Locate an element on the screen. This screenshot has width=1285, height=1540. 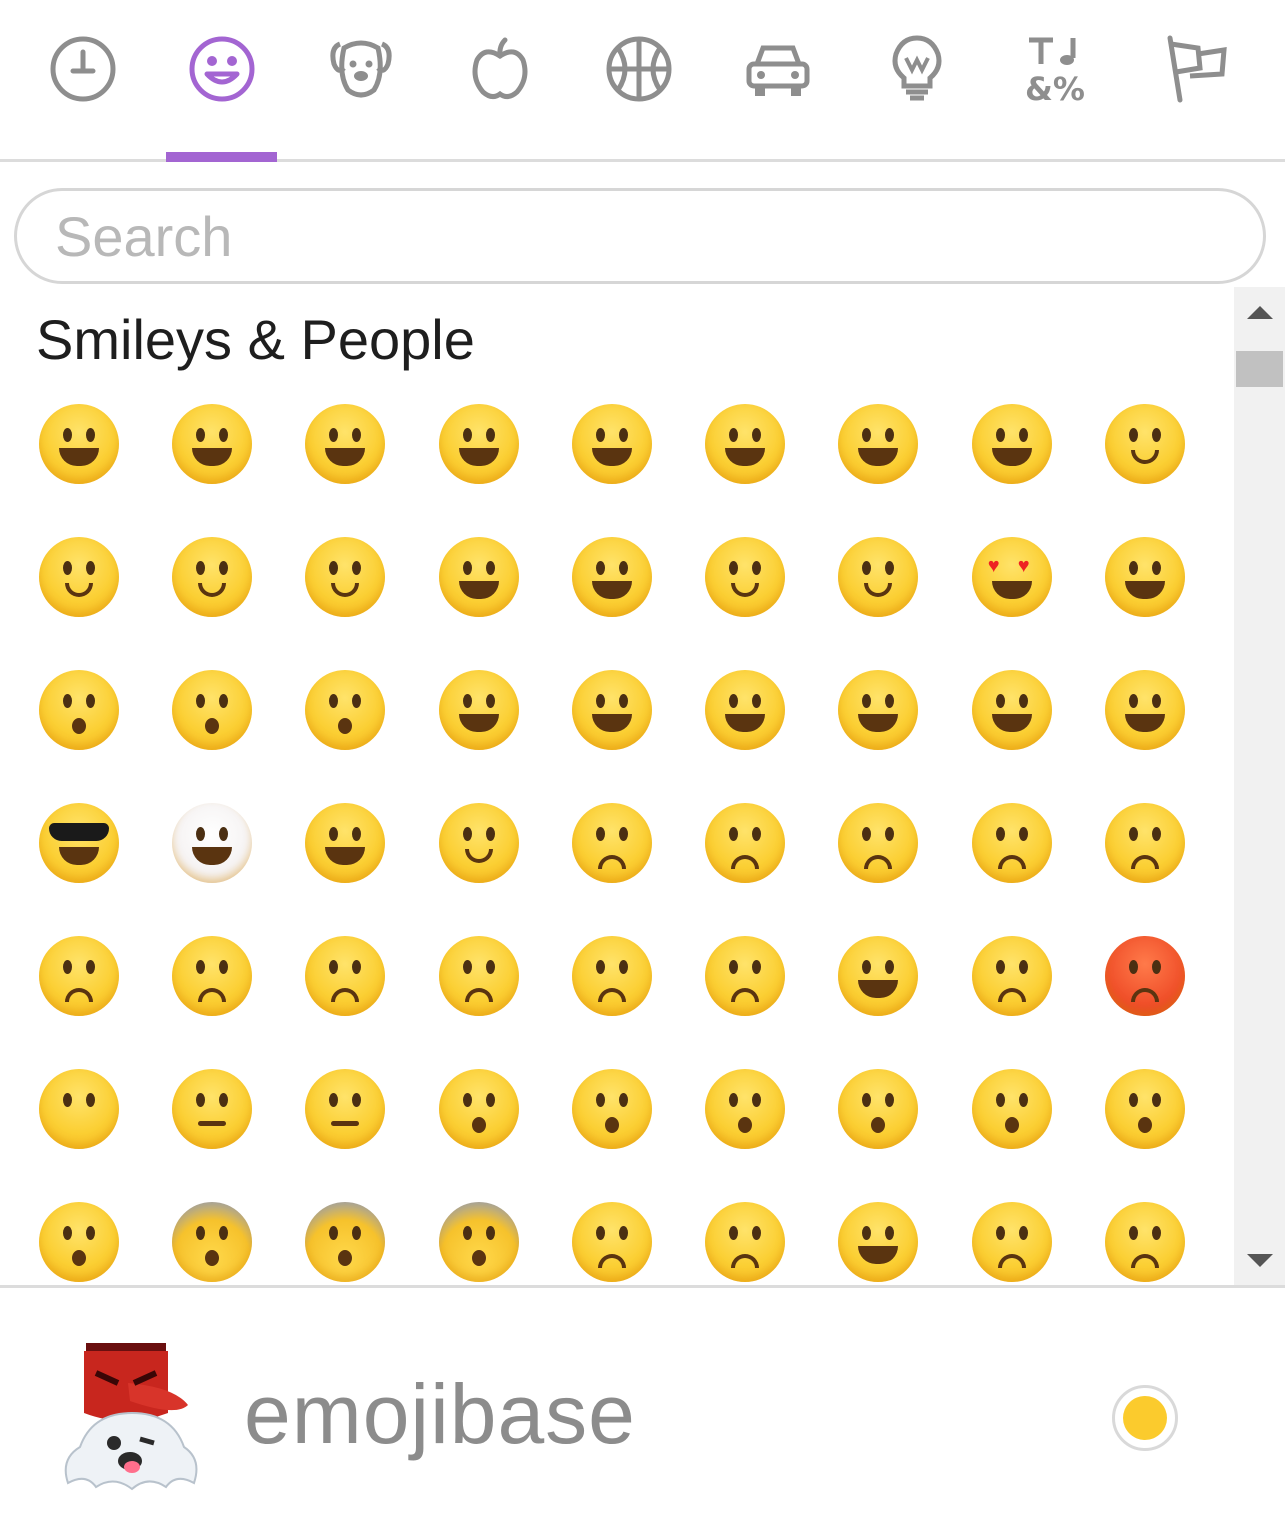
kissing-smiling-icon is located at coordinates (211, 709).